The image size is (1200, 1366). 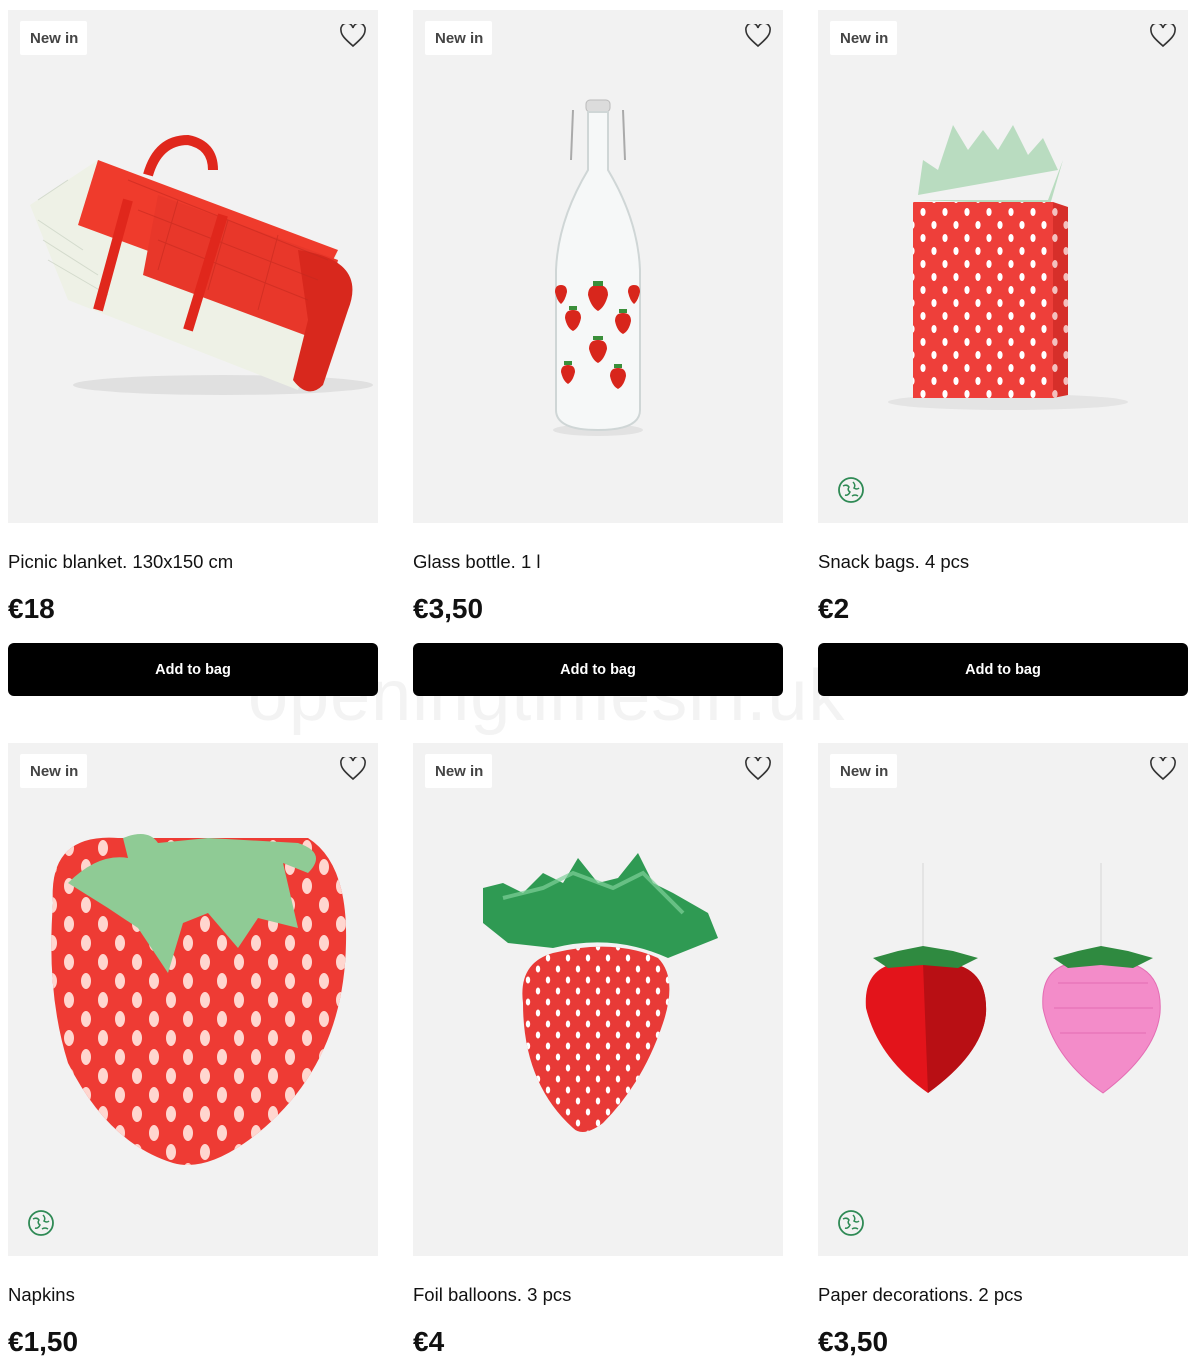 I want to click on glass-bottle-image, so click(x=598, y=267).